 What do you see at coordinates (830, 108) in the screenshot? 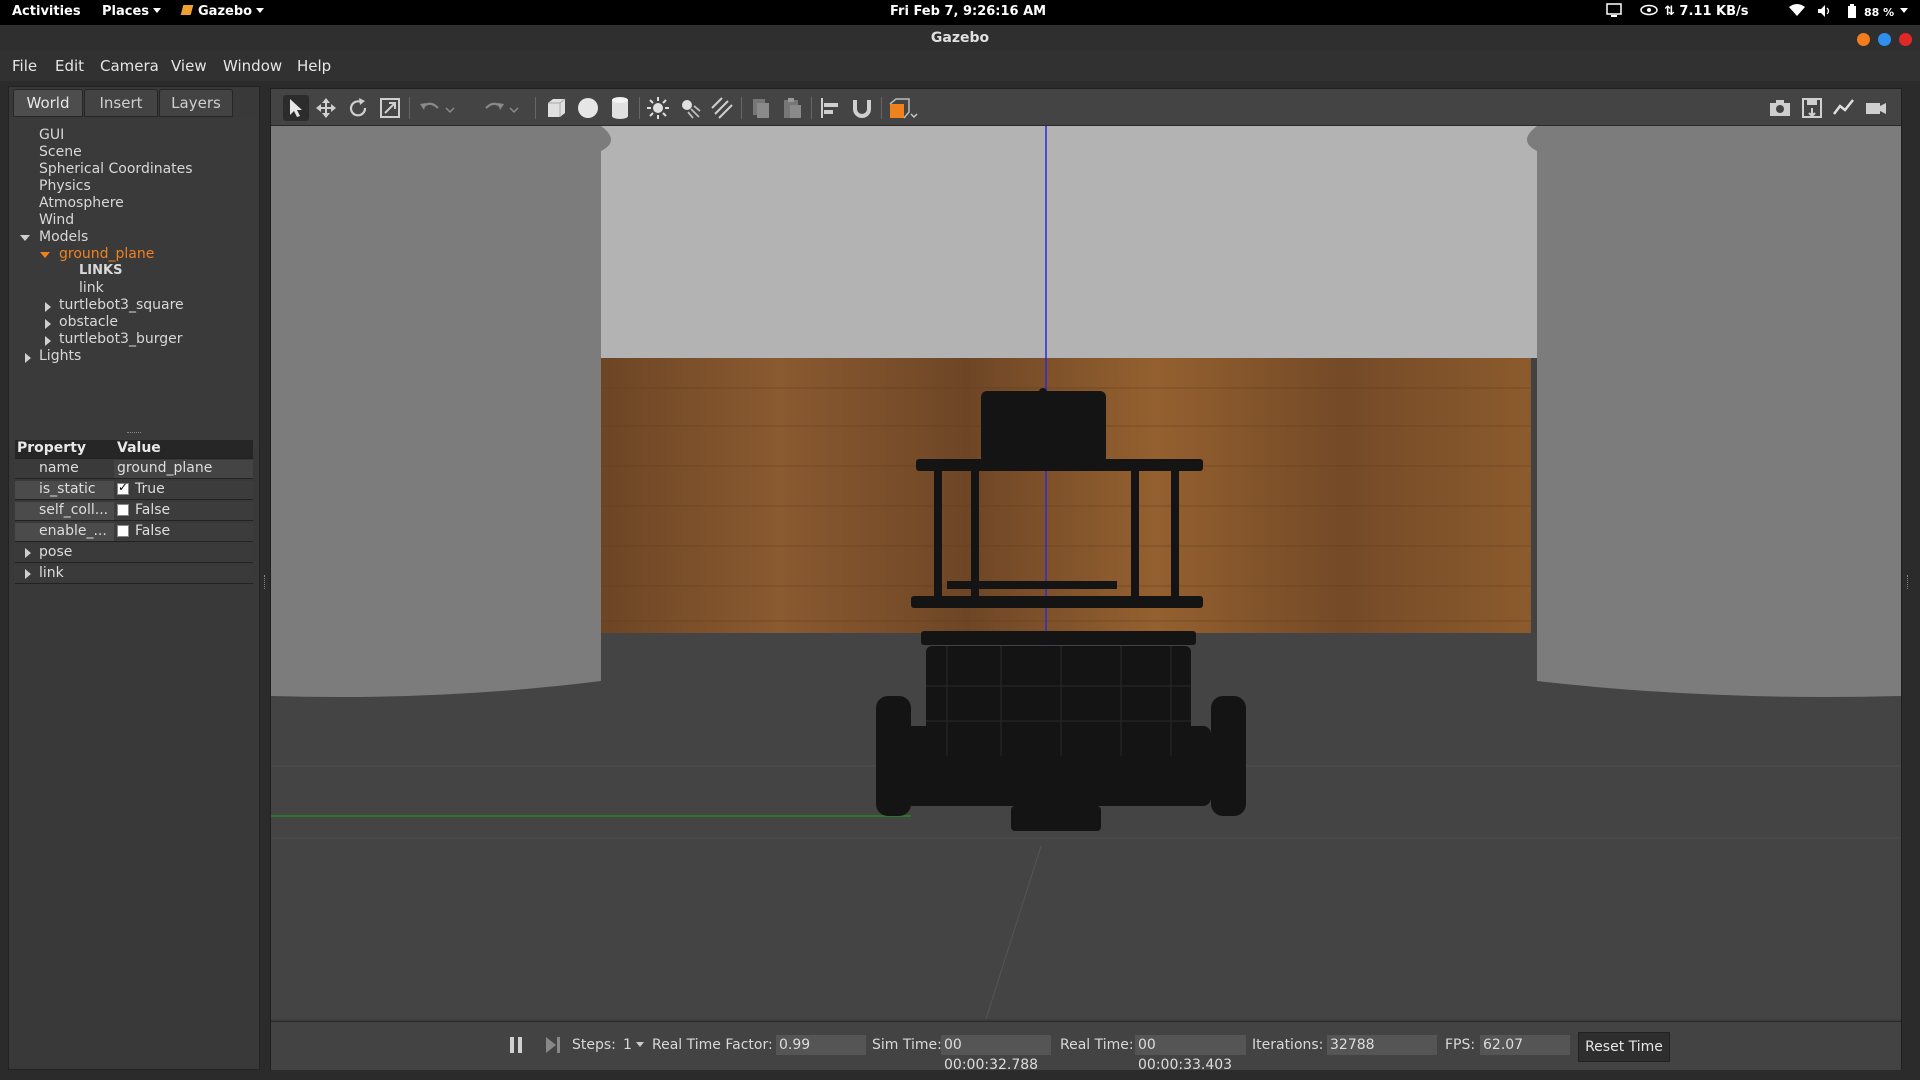
I see `align-button` at bounding box center [830, 108].